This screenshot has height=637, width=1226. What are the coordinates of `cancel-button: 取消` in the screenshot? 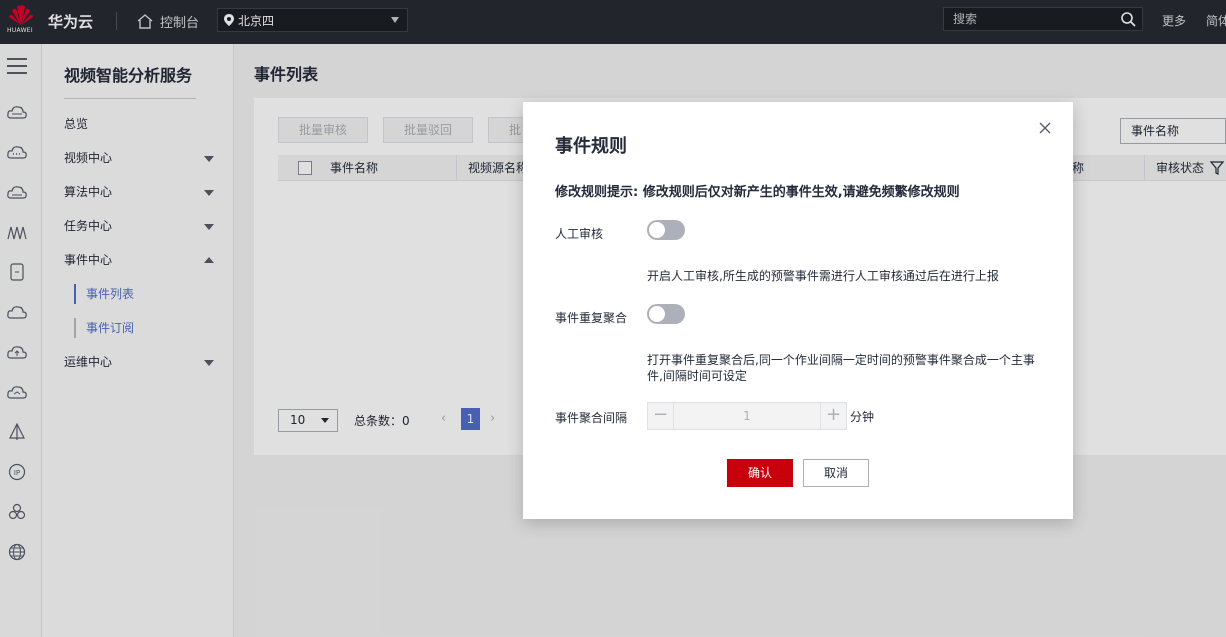 It's located at (836, 473).